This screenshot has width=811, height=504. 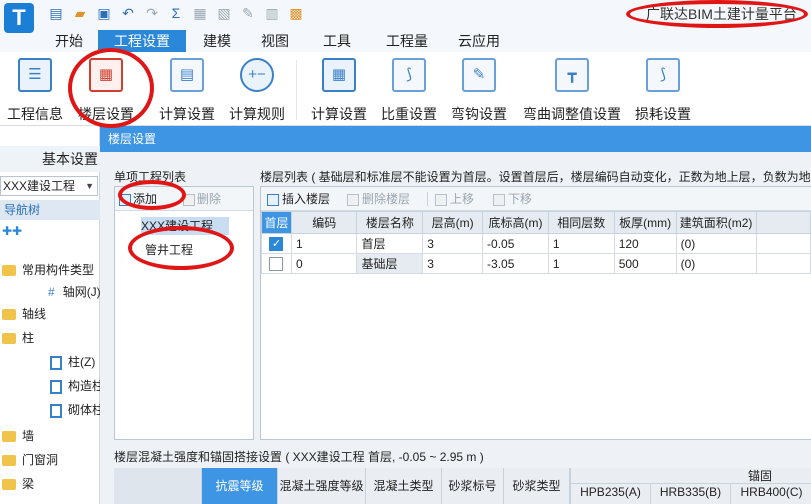 What do you see at coordinates (80, 13) in the screenshot?
I see `open-folder-icon: ▰` at bounding box center [80, 13].